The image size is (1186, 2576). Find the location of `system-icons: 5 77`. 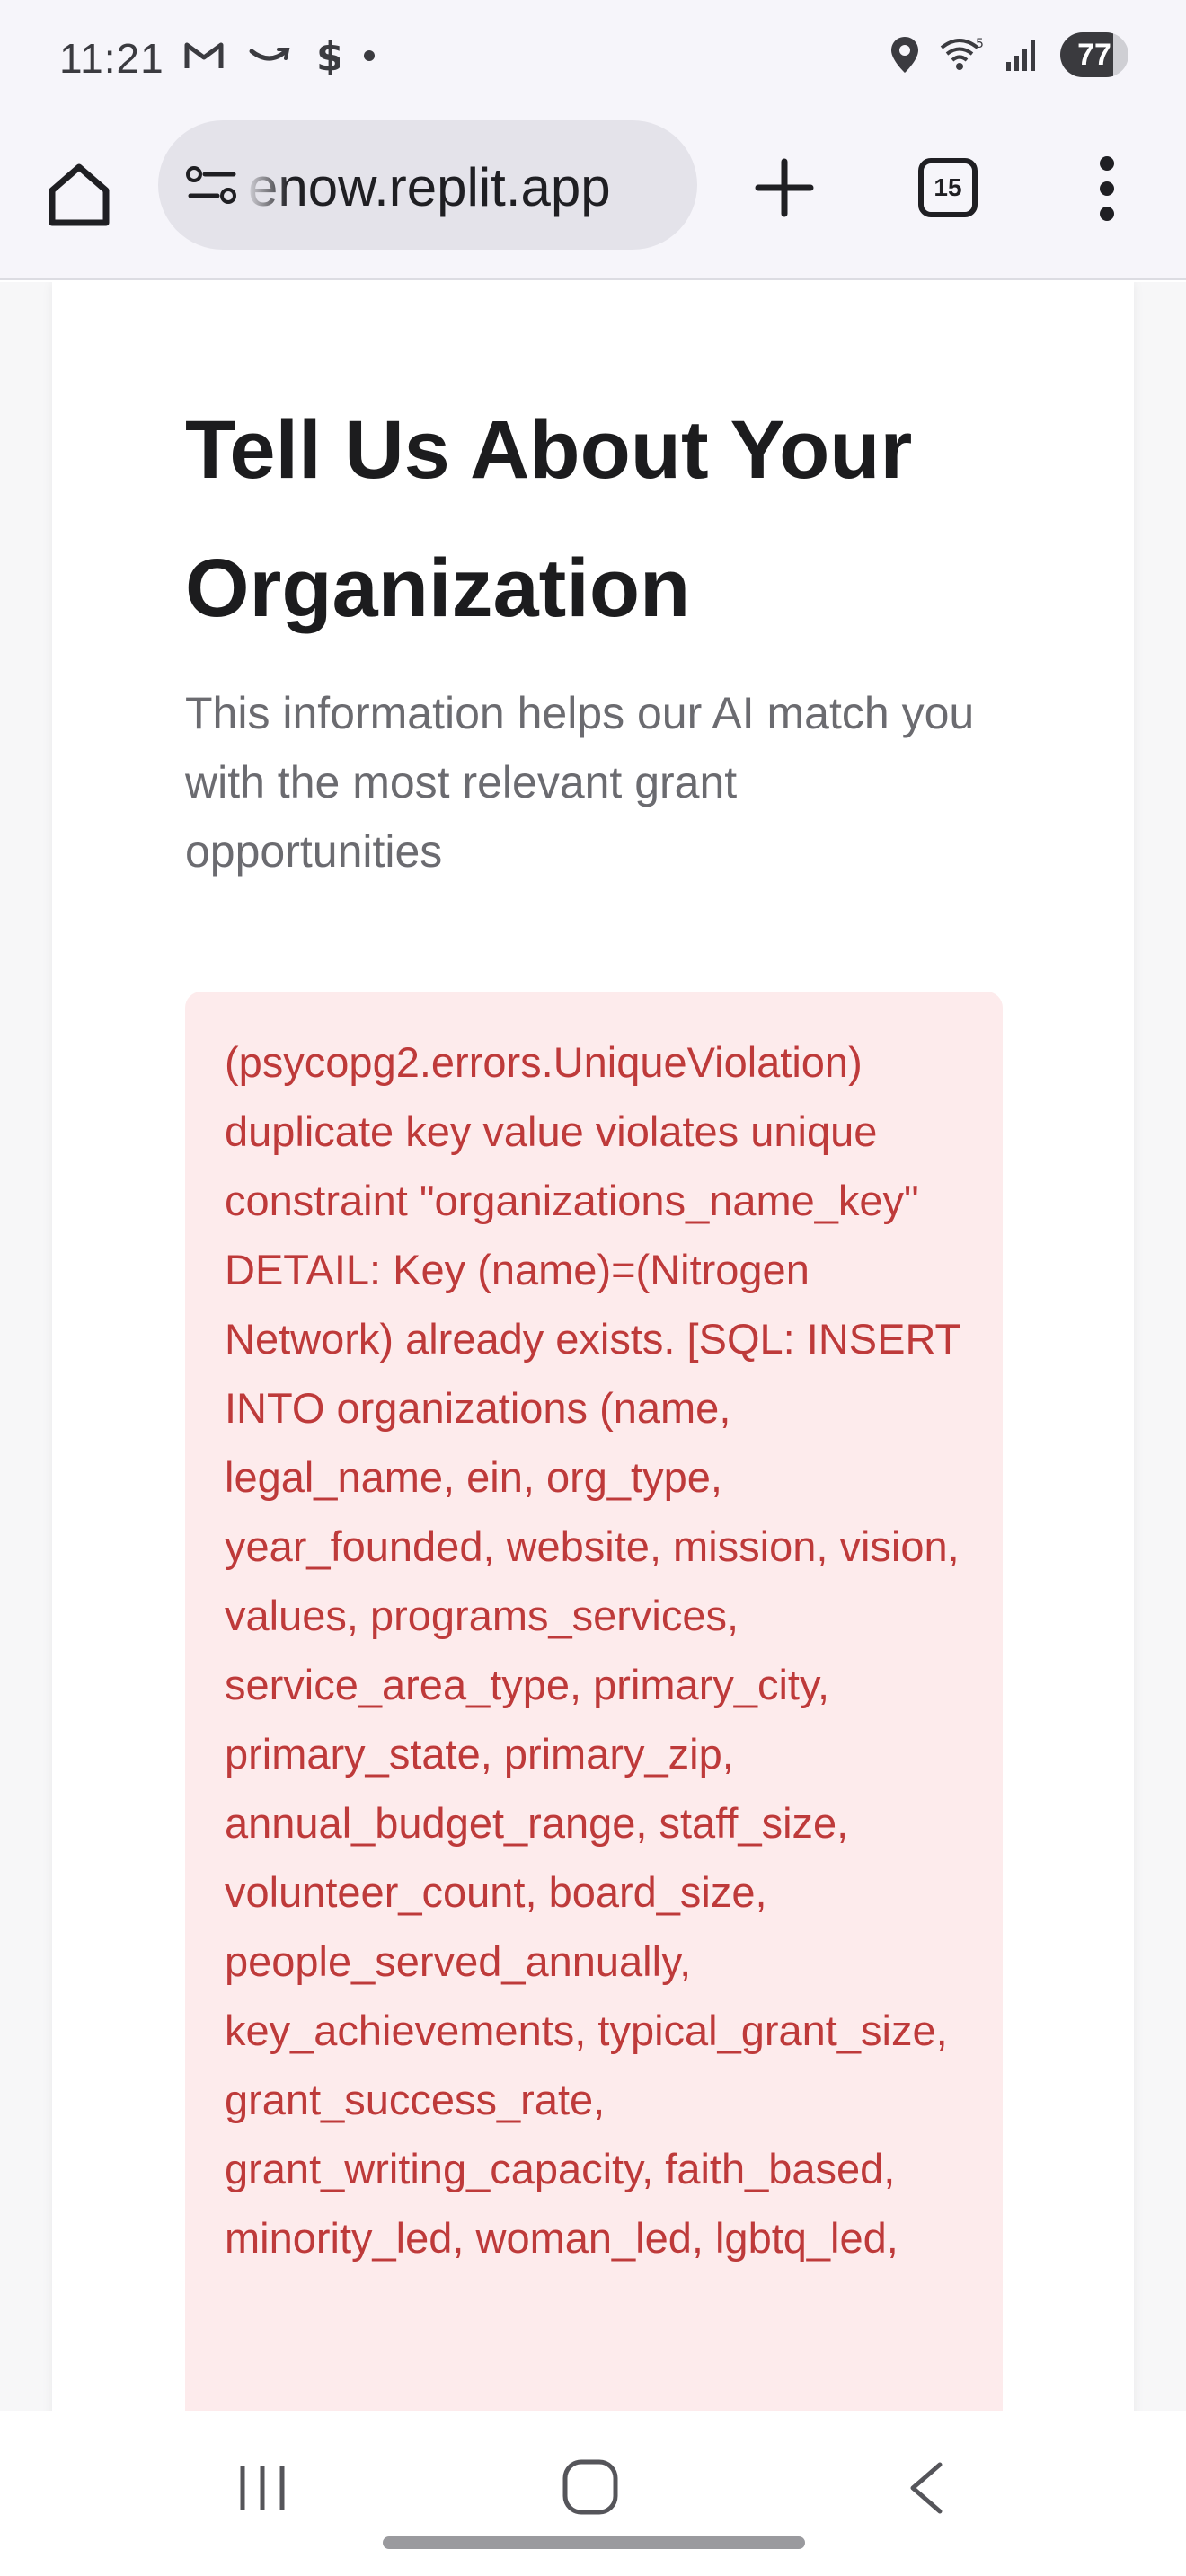

system-icons: 5 77 is located at coordinates (1009, 54).